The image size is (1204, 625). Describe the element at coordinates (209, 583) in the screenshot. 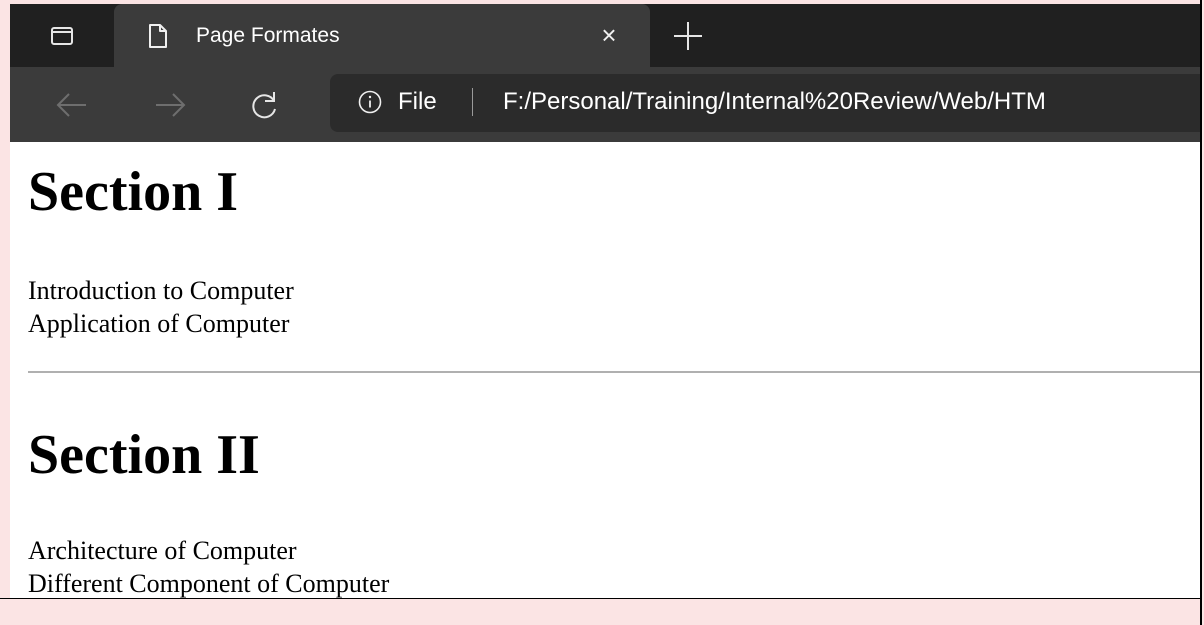

I see `list-item: Different Component of Computer` at that location.